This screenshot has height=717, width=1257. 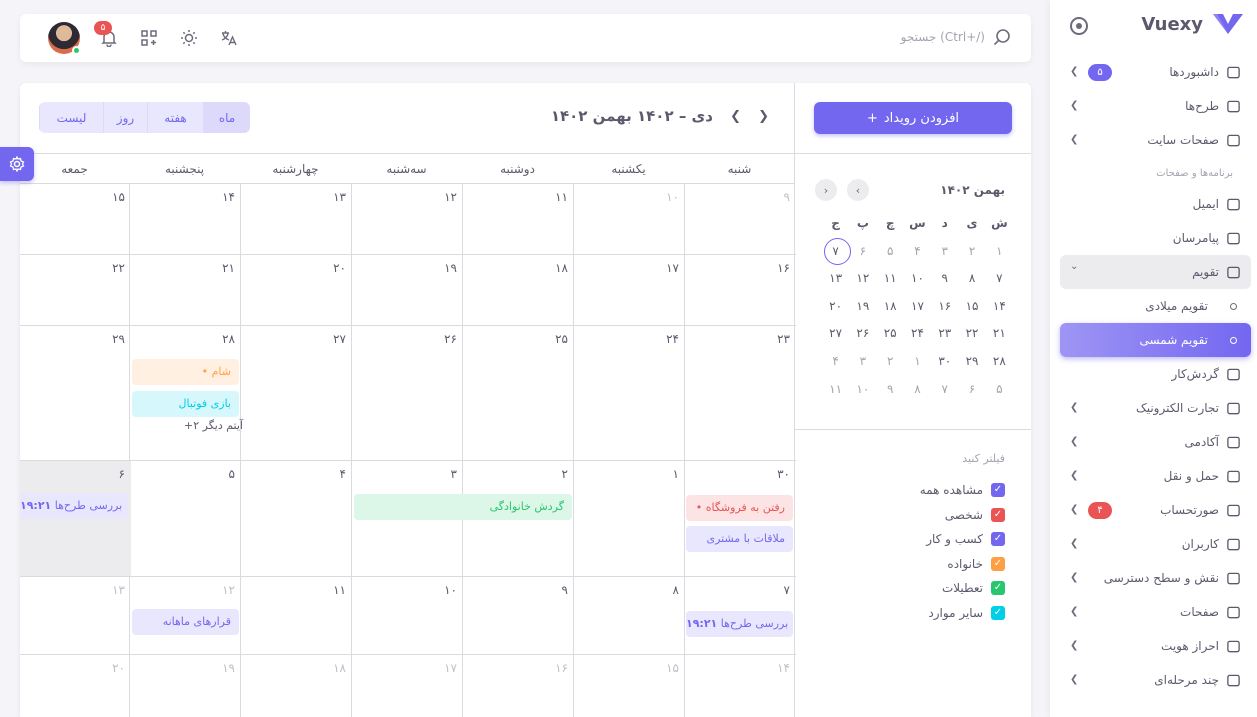 What do you see at coordinates (943, 37) in the screenshot?
I see `search-input: جستجو (Ctrl+/)` at bounding box center [943, 37].